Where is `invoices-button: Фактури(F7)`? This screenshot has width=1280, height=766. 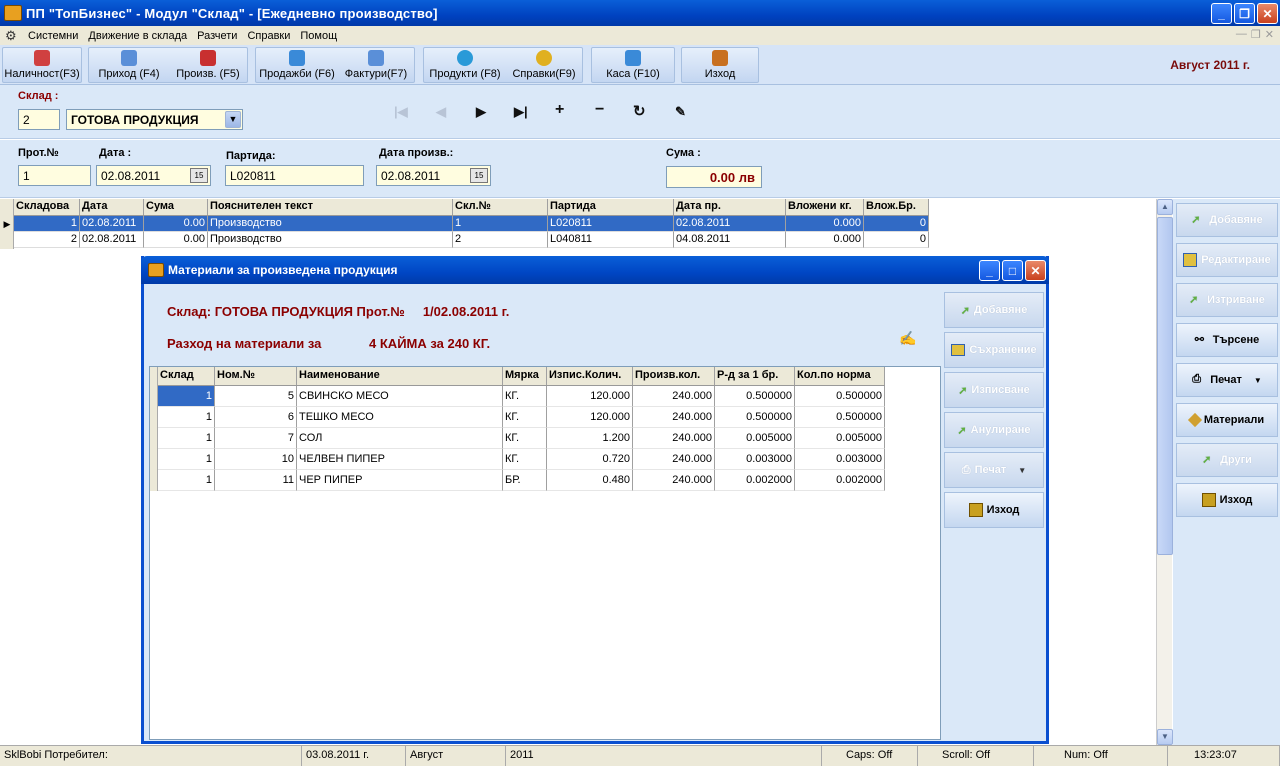
invoices-button: Фактури(F7) is located at coordinates (376, 65).